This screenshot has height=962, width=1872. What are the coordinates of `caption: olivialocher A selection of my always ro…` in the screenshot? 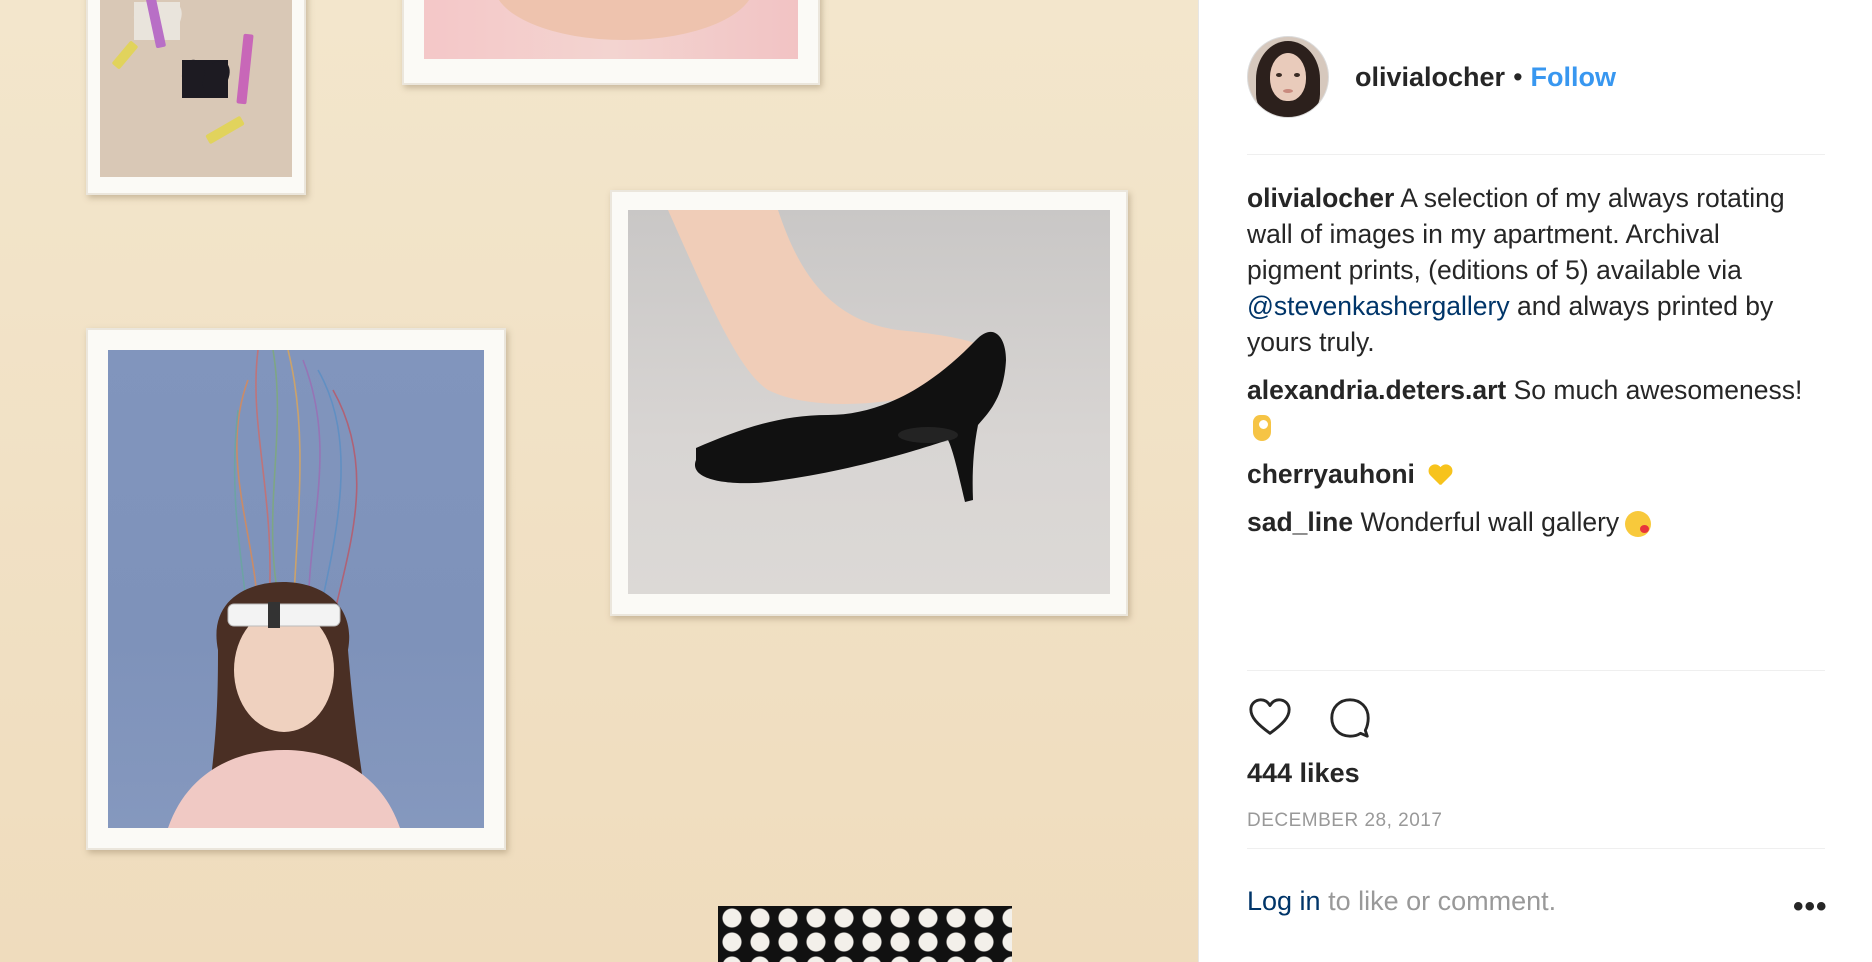 It's located at (1527, 270).